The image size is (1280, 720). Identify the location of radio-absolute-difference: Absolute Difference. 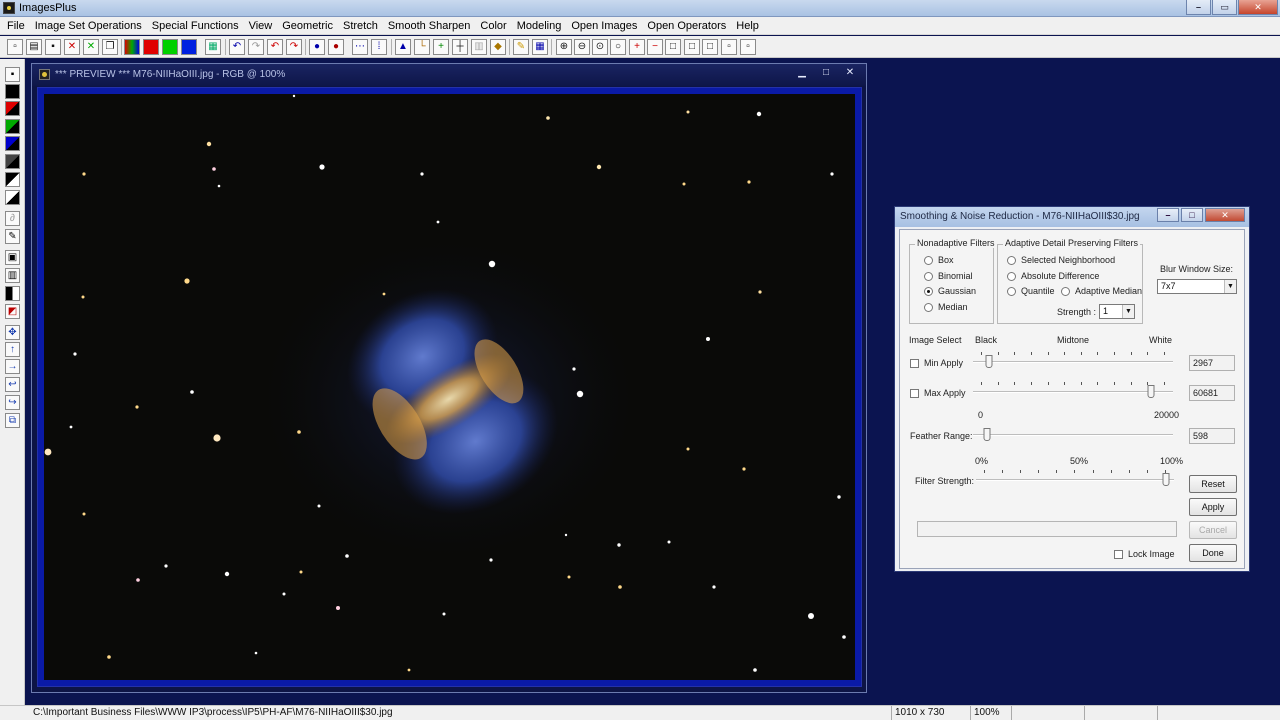
(1053, 276).